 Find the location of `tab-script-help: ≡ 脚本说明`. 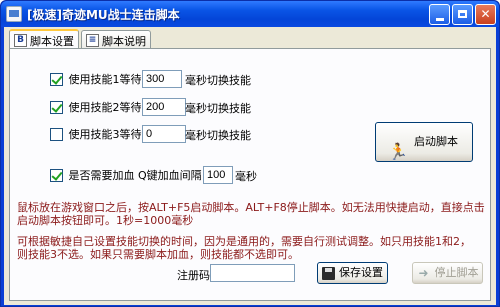

tab-script-help: ≡ 脚本说明 is located at coordinates (116, 40).